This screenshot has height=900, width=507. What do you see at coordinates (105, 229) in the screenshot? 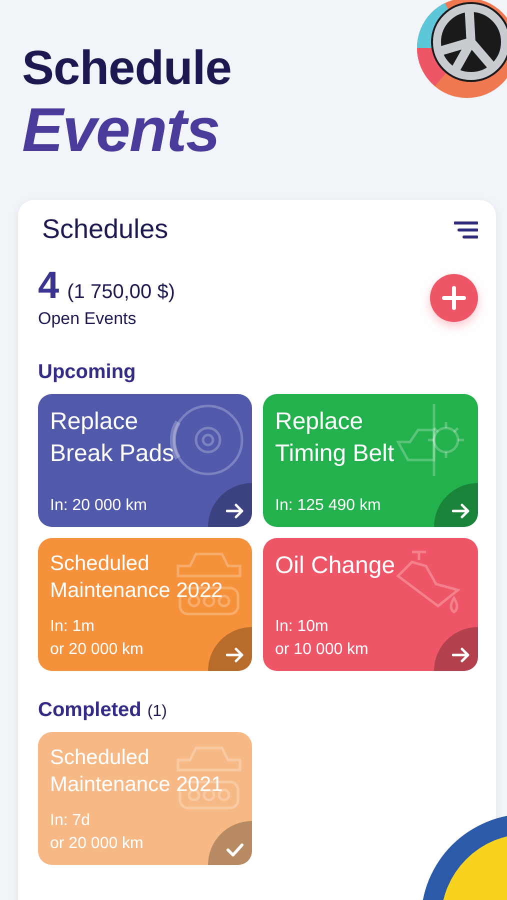
I see `panel-title: Schedules` at bounding box center [105, 229].